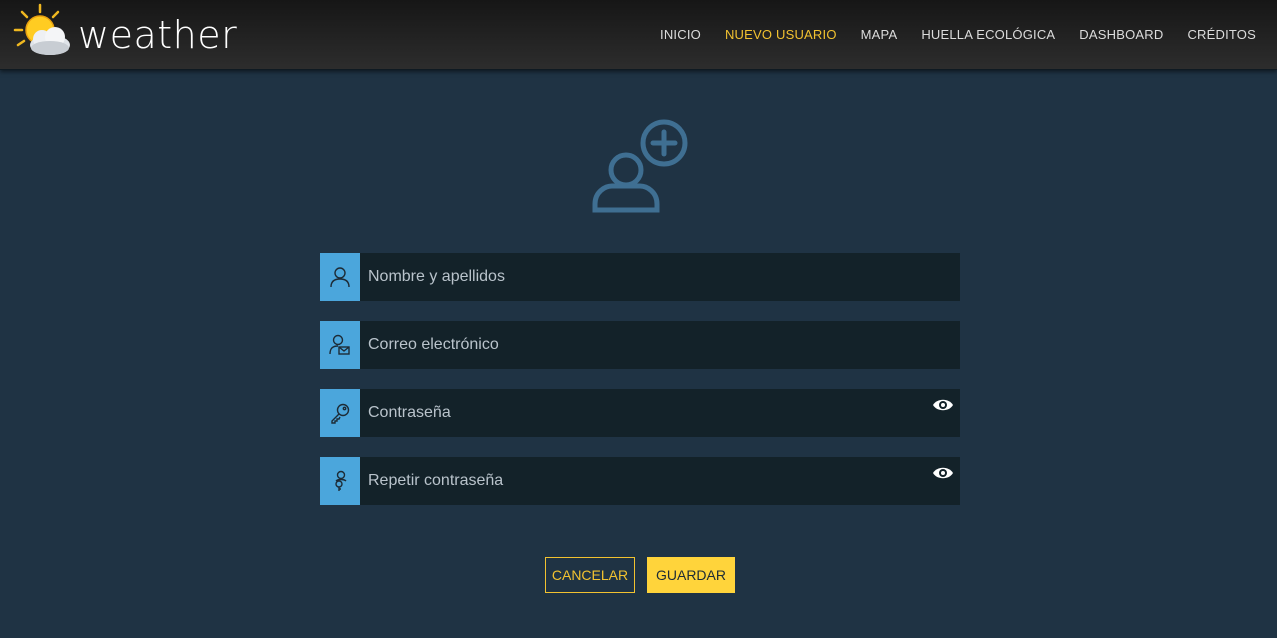  Describe the element at coordinates (648, 277) in the screenshot. I see `name-input` at that location.